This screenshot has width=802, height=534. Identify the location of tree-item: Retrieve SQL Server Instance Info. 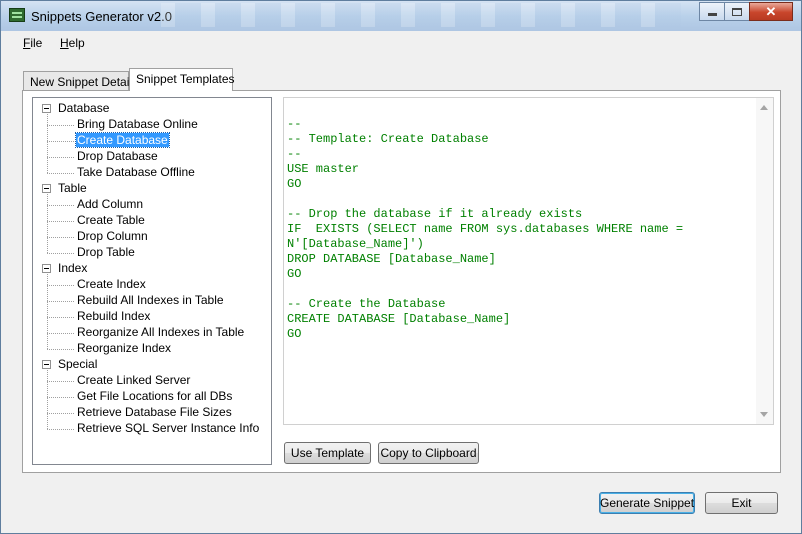
(168, 428).